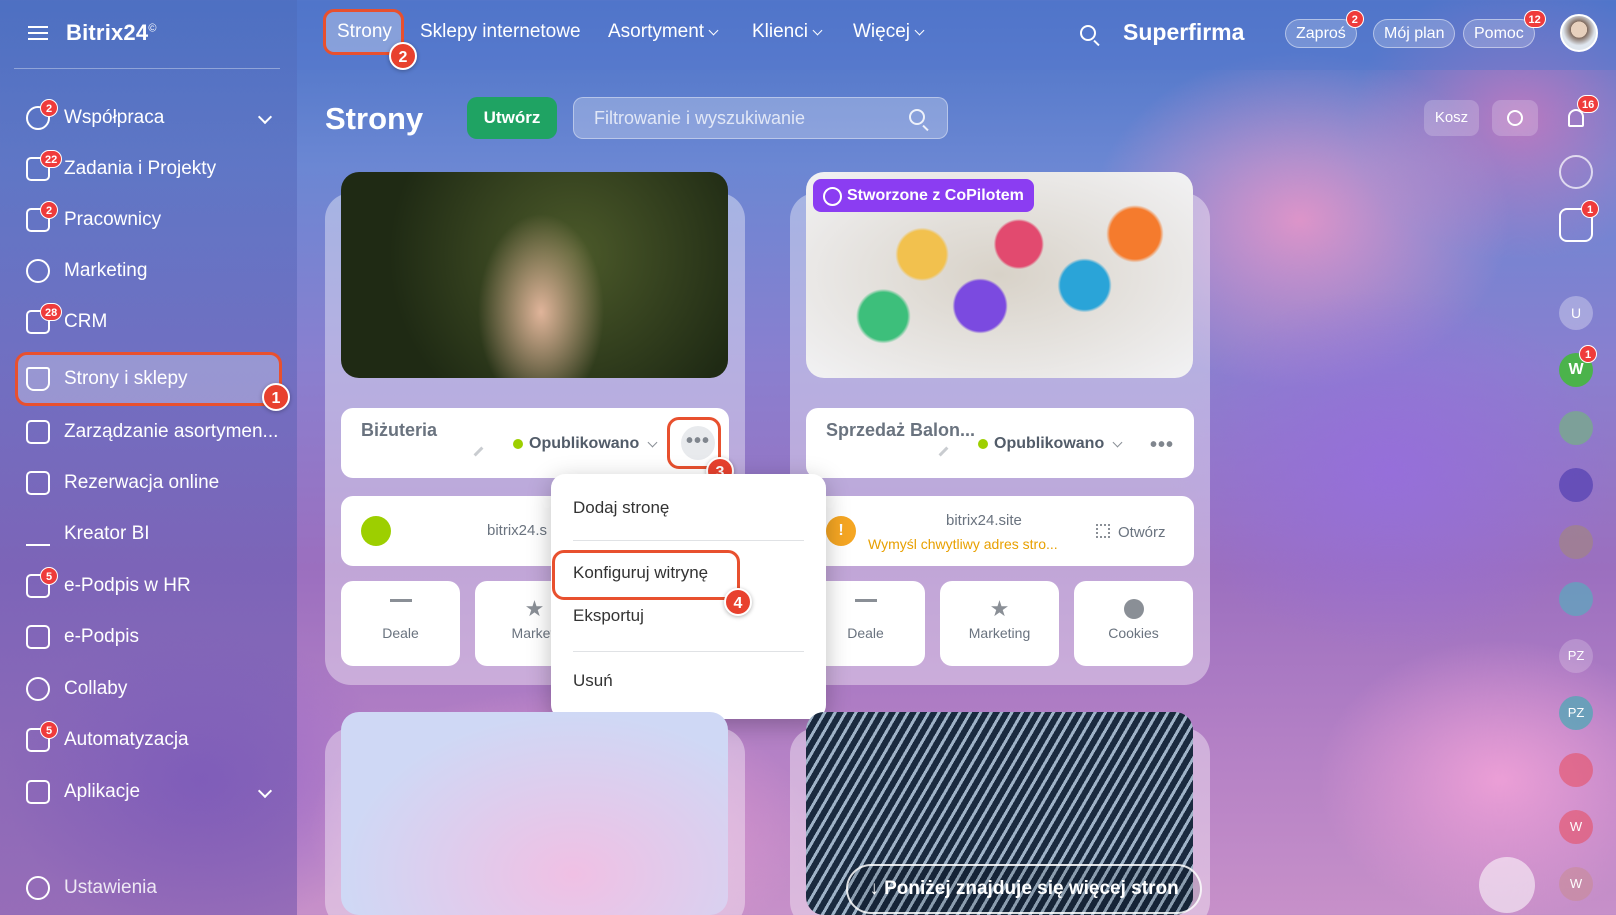 This screenshot has width=1616, height=915. I want to click on tile-deale: Deale, so click(400, 623).